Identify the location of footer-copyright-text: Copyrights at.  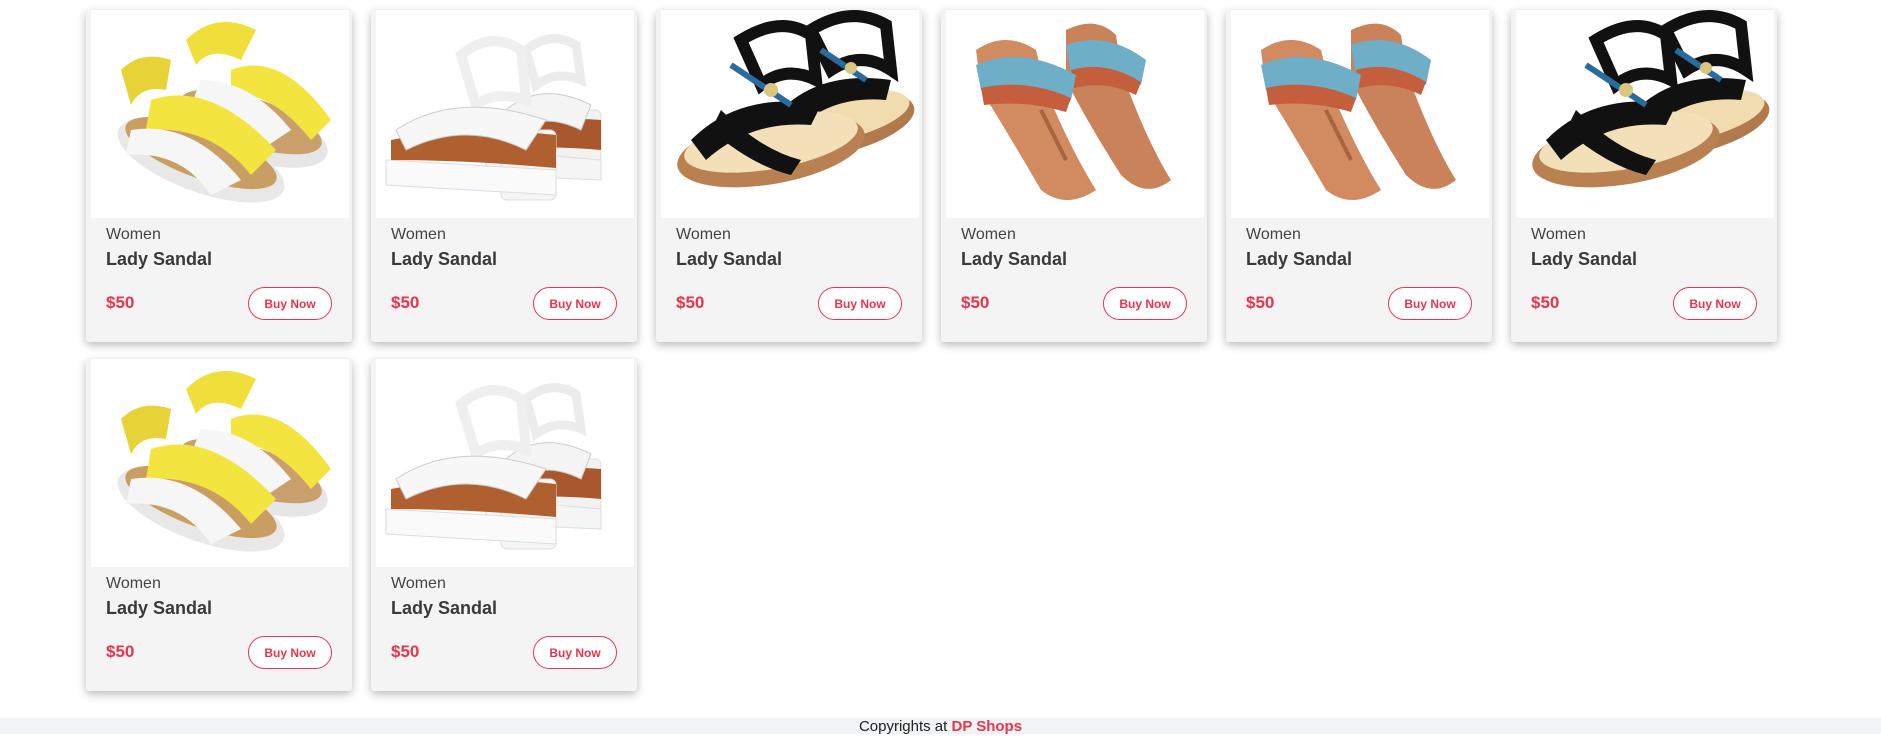
(903, 726).